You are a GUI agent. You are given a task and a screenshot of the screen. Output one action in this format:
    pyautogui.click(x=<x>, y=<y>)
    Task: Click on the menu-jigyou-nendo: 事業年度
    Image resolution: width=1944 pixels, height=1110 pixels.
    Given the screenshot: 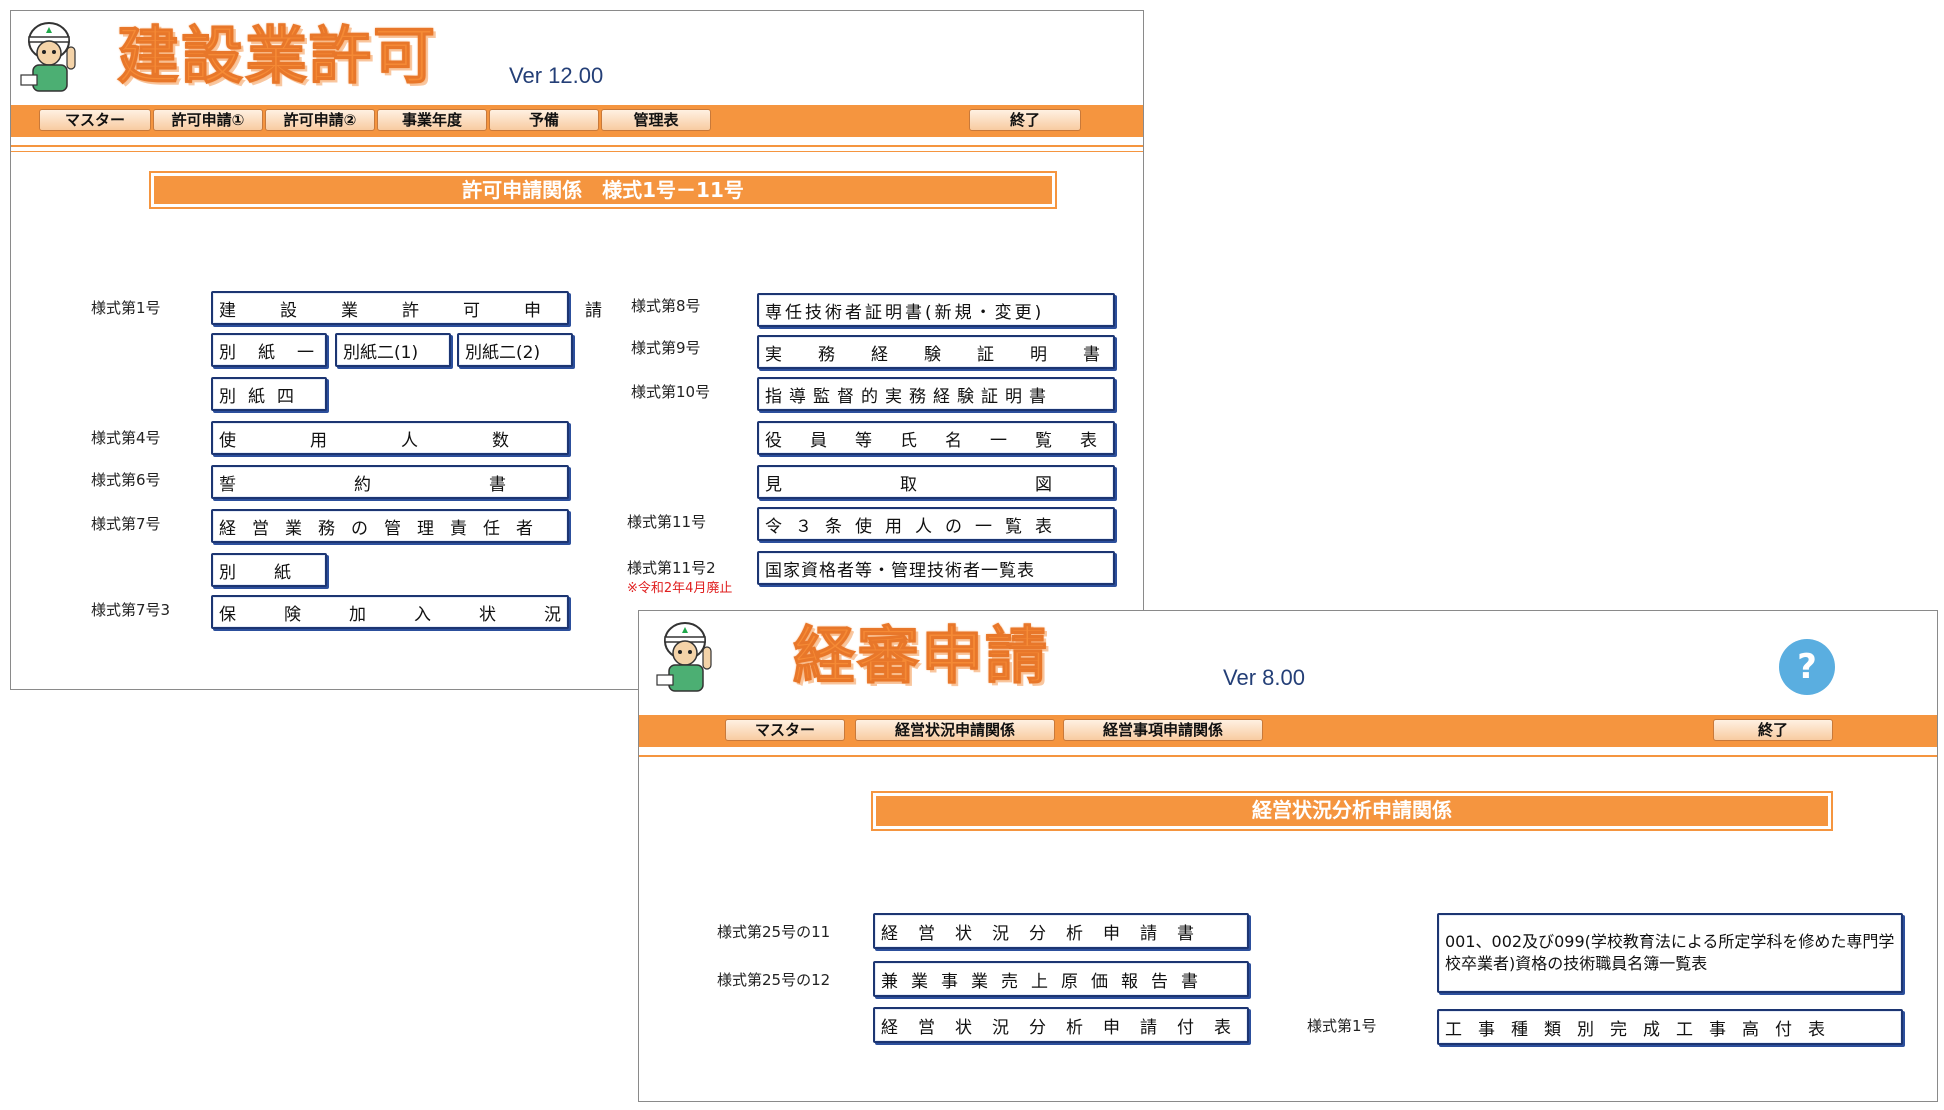 What is the action you would take?
    pyautogui.click(x=432, y=120)
    